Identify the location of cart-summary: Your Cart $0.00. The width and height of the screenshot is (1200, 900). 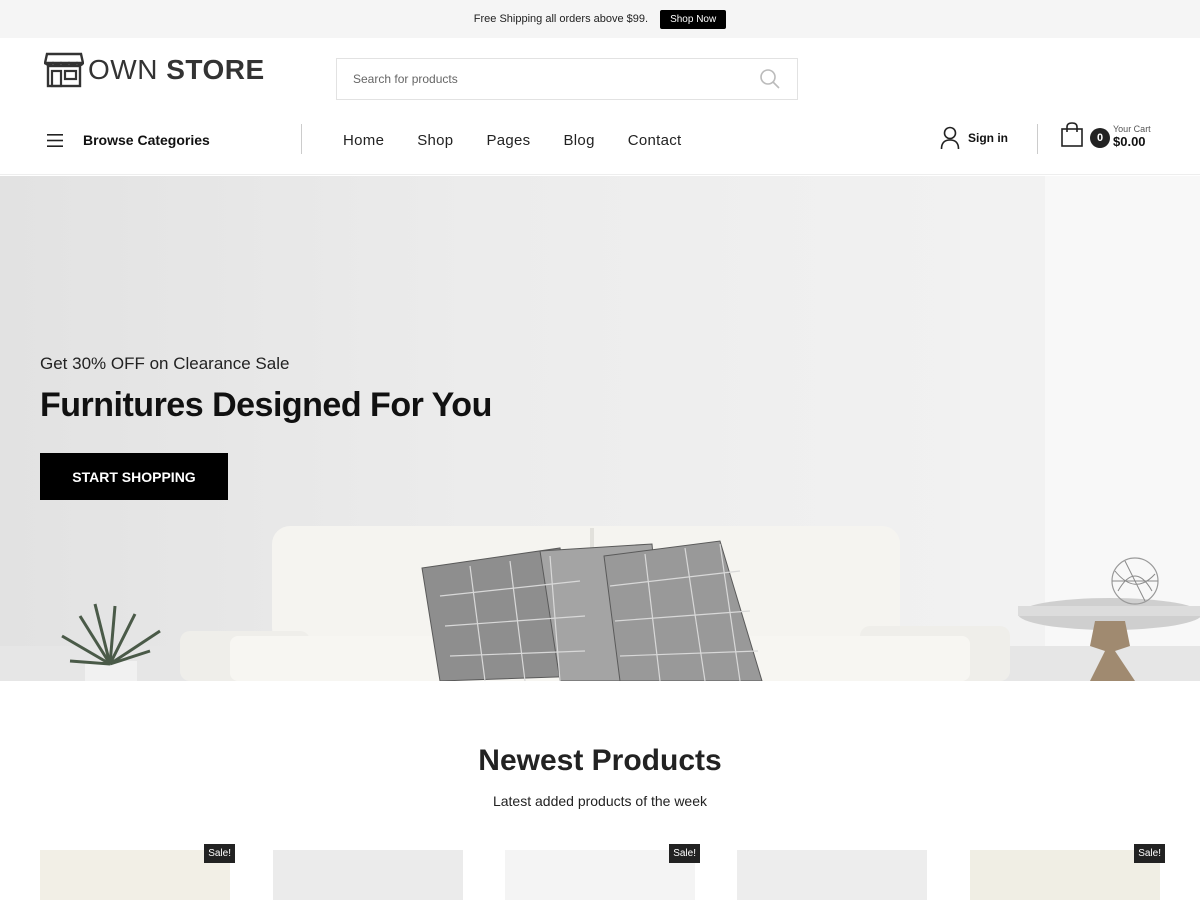
(1143, 136).